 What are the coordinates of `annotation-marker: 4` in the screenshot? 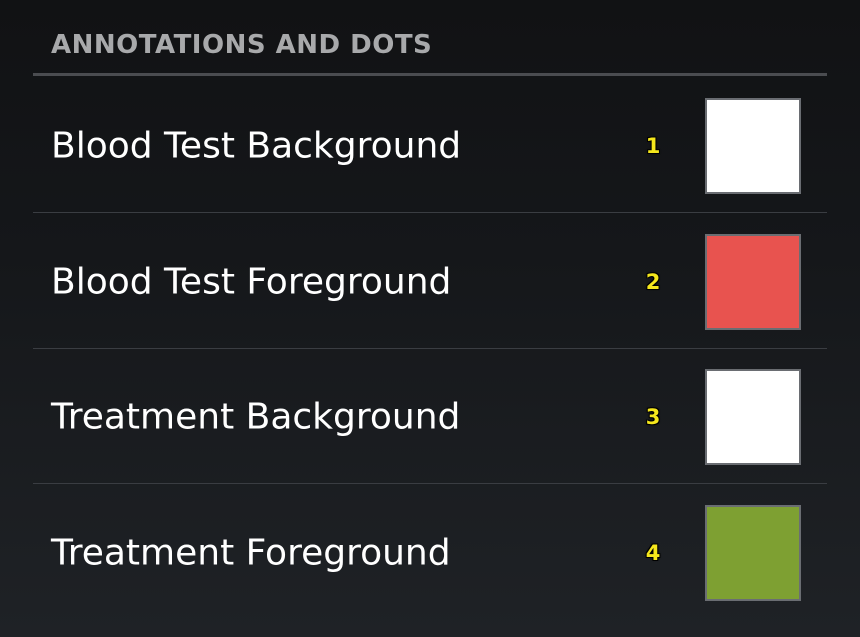 It's located at (653, 552).